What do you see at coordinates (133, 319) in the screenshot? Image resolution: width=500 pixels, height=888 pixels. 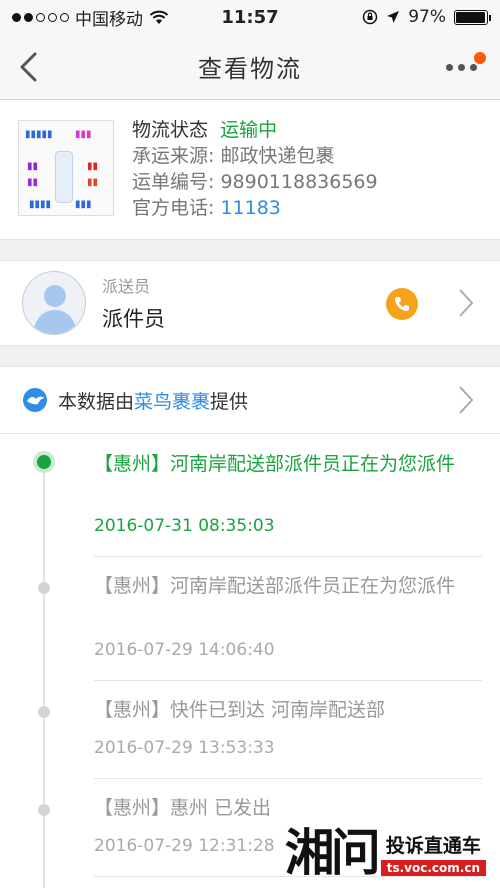 I see `courier-name: 派件员` at bounding box center [133, 319].